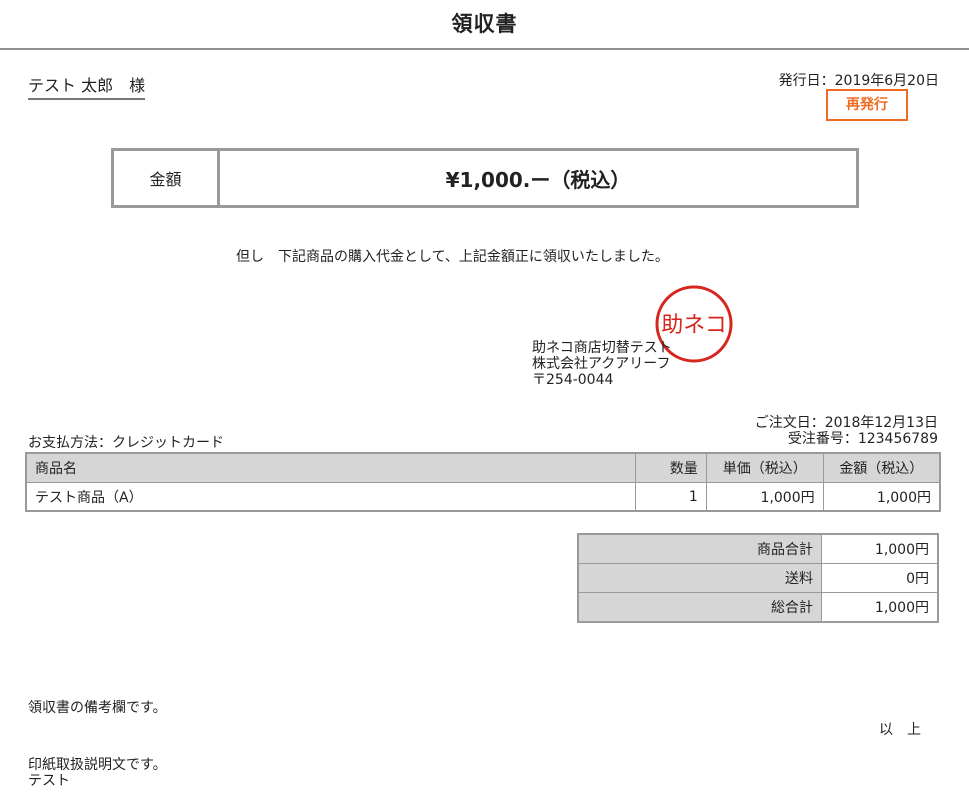 Image resolution: width=969 pixels, height=800 pixels. Describe the element at coordinates (573, 380) in the screenshot. I see `issuer-postal: 〒254-0044` at that location.